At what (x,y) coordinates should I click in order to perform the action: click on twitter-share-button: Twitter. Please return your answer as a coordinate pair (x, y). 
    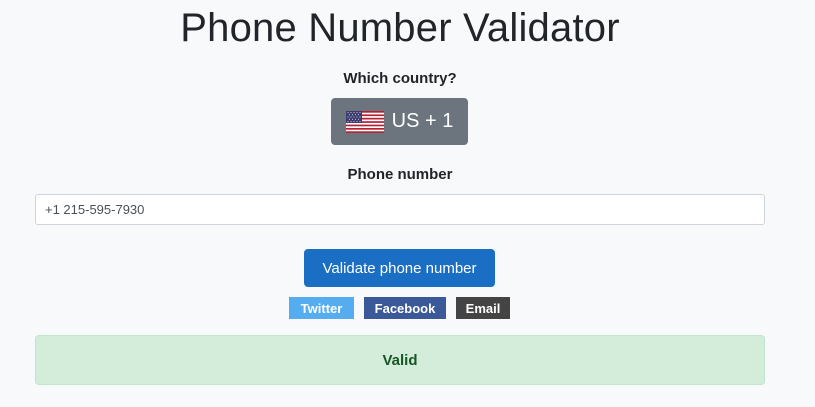
    Looking at the image, I should click on (321, 308).